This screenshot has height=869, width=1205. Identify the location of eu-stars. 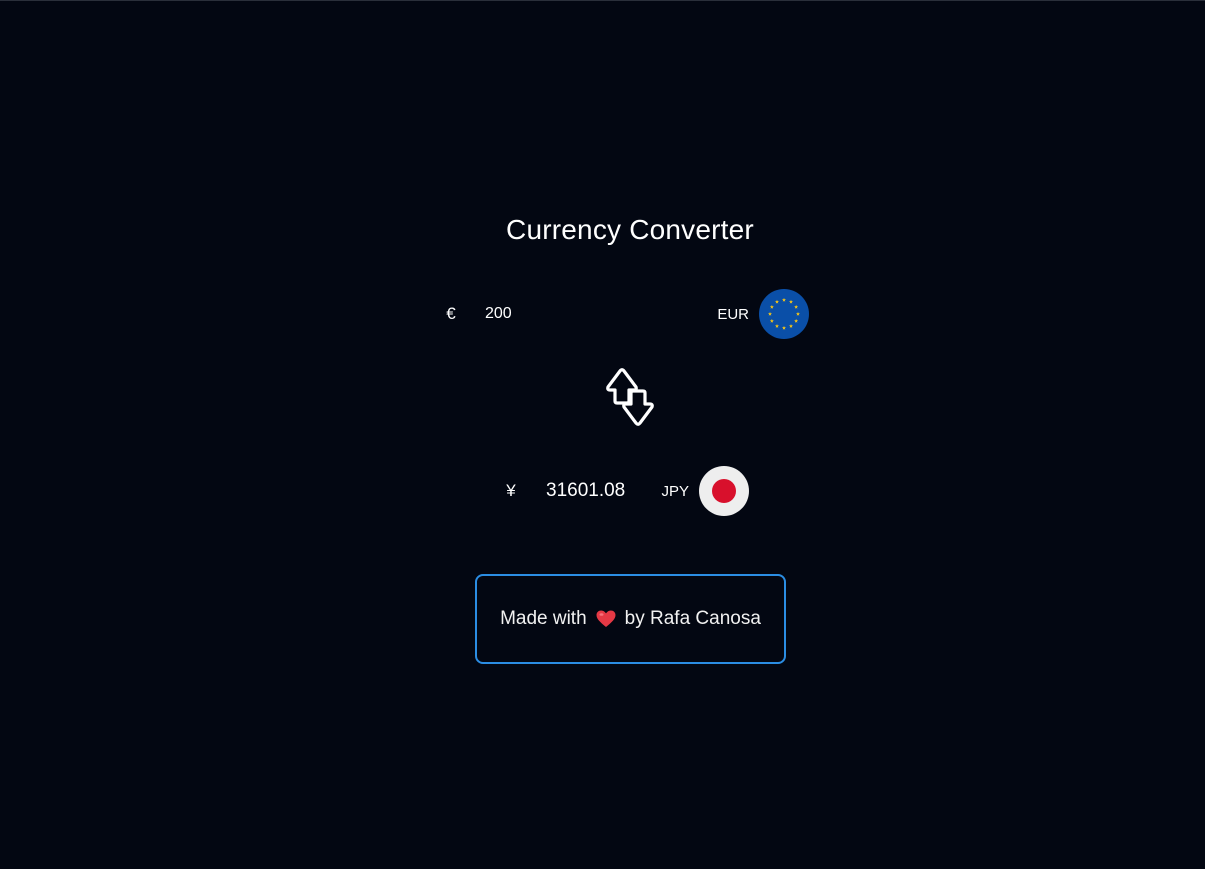
(784, 313).